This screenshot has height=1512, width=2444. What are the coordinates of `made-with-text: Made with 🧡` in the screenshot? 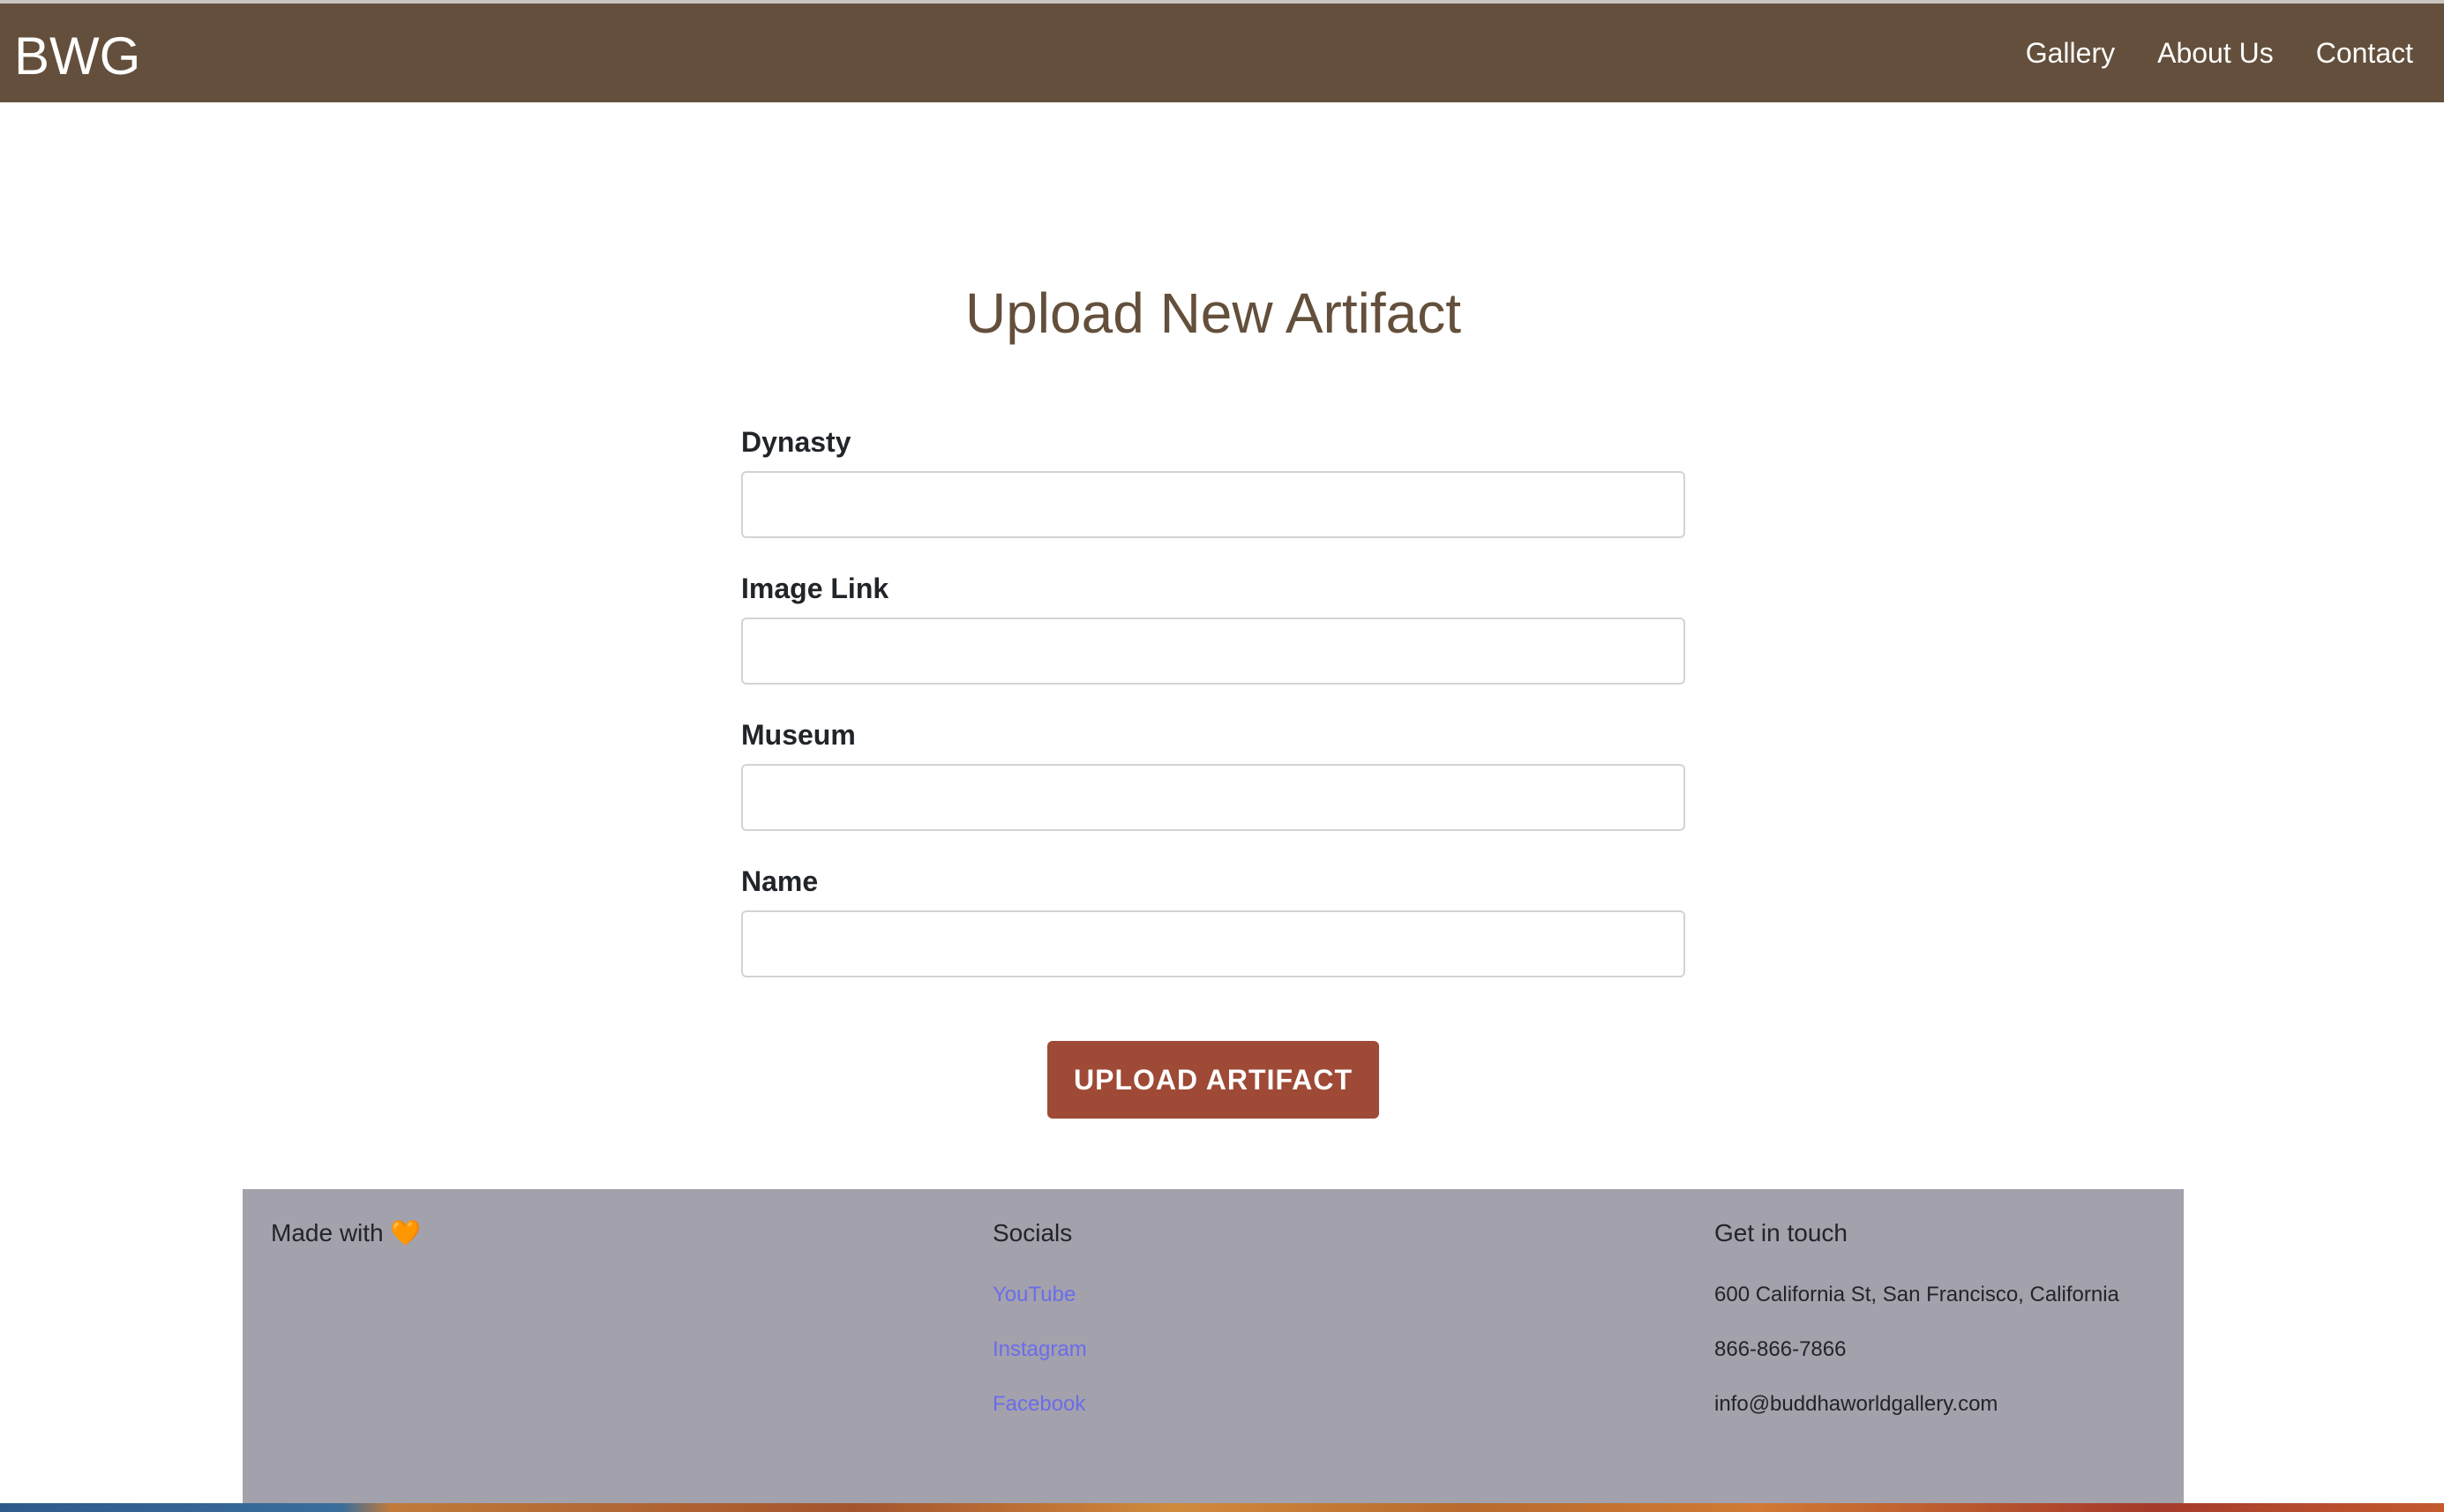 It's located at (346, 1233).